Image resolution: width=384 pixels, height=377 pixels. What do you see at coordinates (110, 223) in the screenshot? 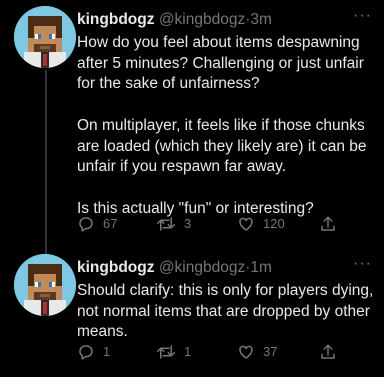
I see `reply-count: 67` at bounding box center [110, 223].